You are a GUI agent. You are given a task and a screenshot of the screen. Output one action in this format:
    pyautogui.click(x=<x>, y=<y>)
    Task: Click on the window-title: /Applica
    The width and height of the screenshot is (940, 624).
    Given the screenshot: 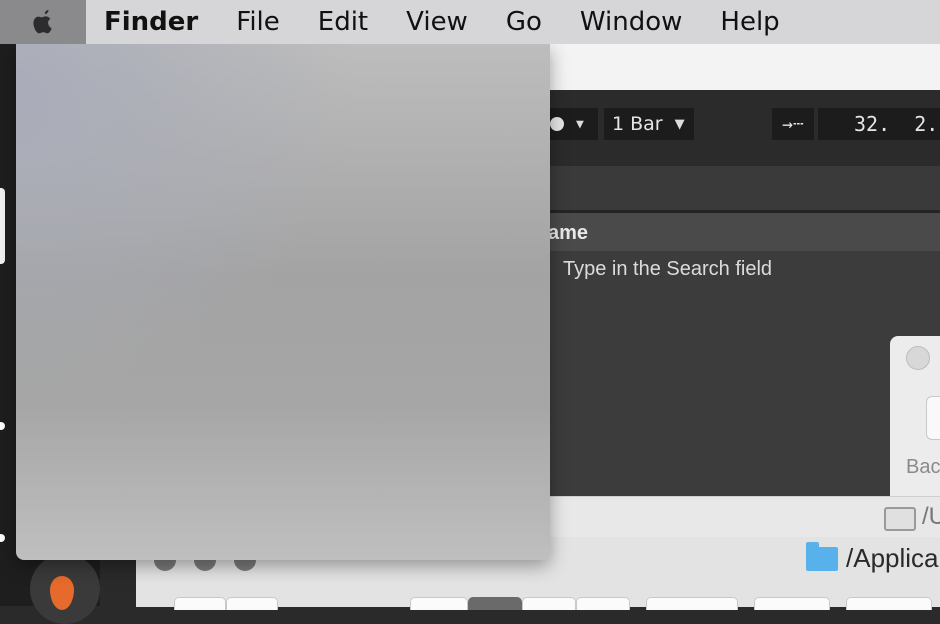 What is the action you would take?
    pyautogui.click(x=892, y=558)
    